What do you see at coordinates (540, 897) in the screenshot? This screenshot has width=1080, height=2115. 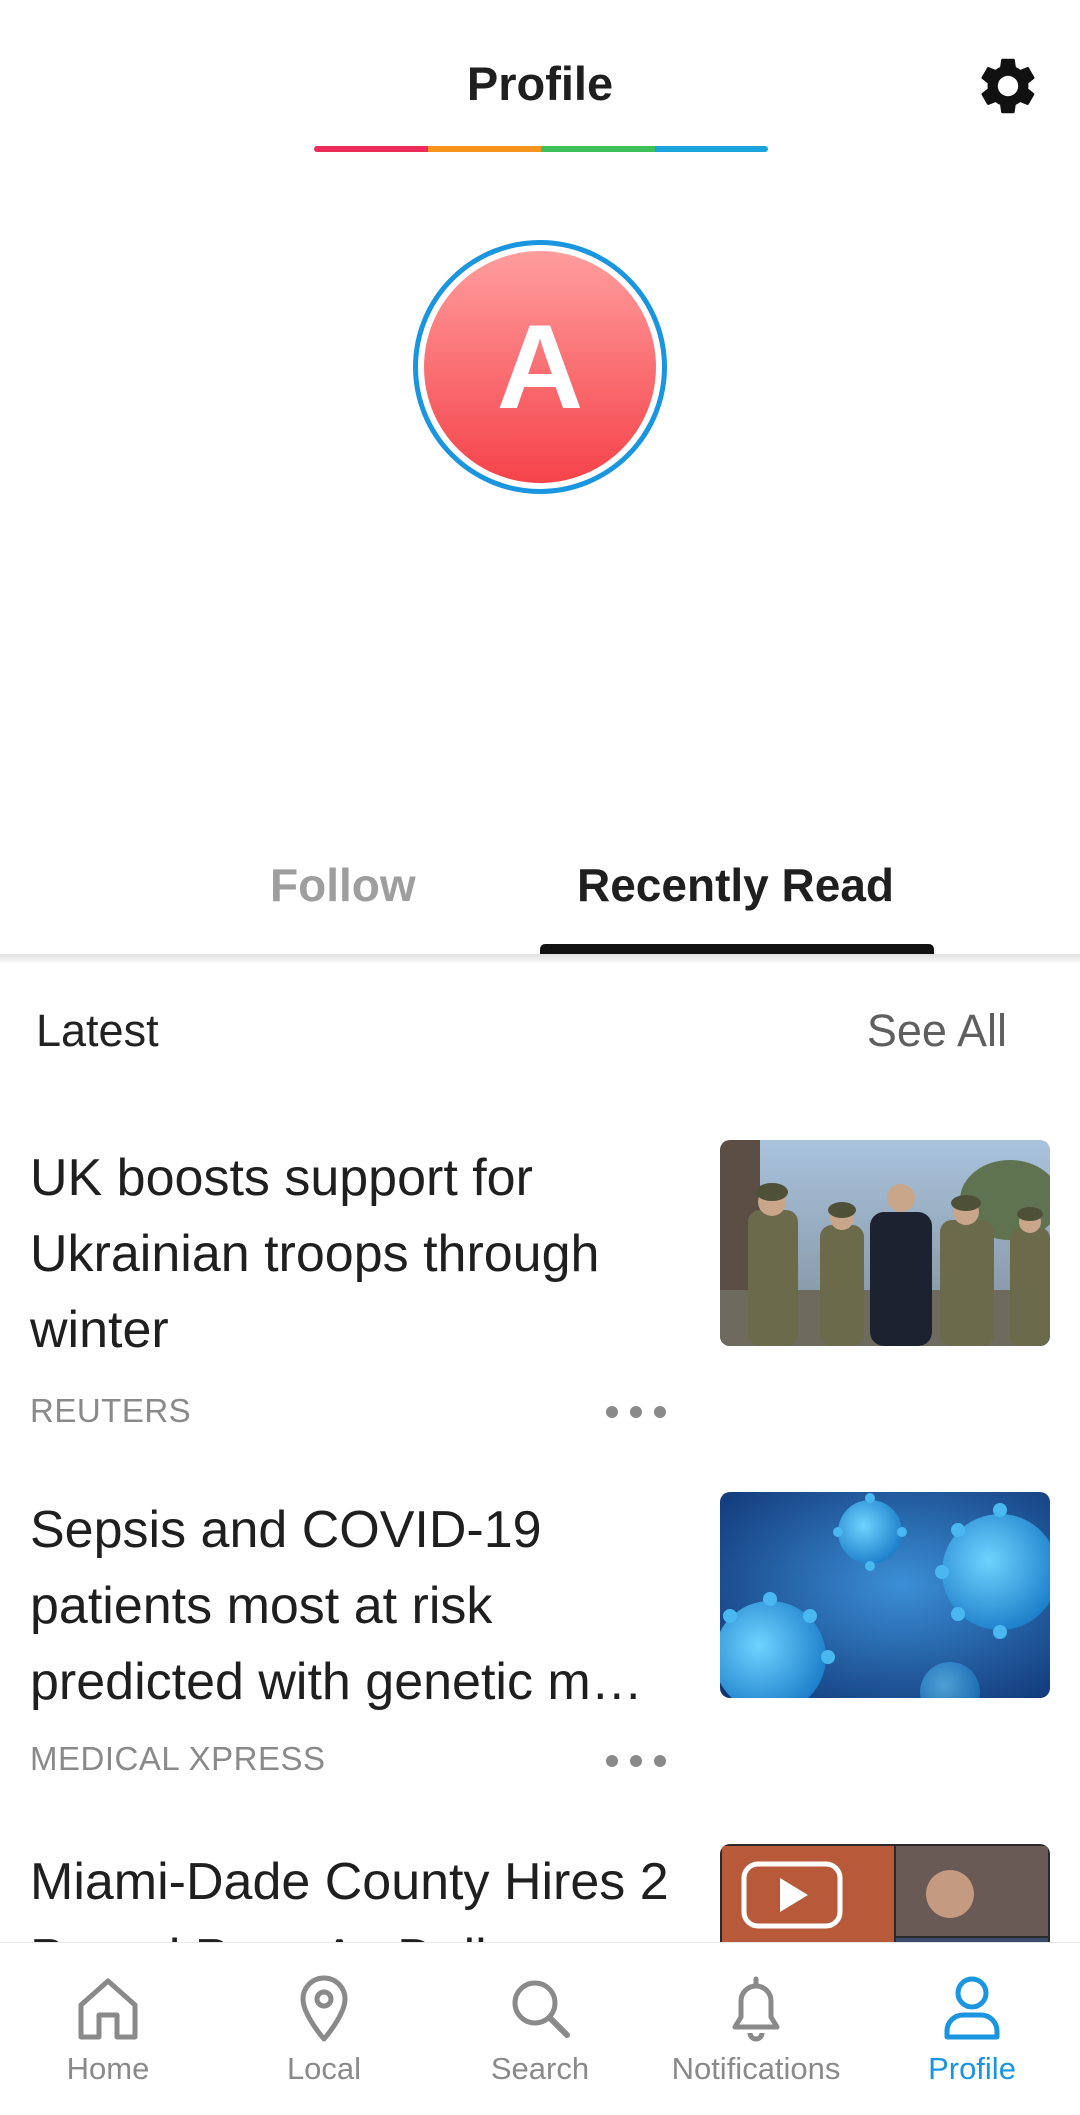 I see `tab-bar: Follow Recently Read` at bounding box center [540, 897].